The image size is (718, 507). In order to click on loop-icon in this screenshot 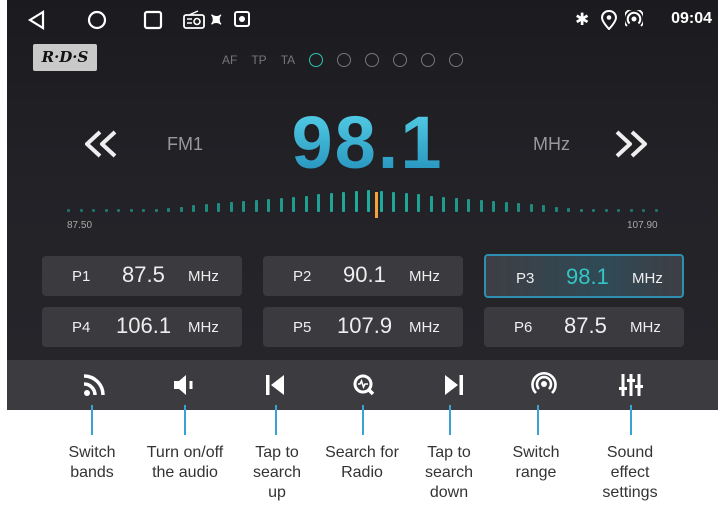, I will do `click(372, 60)`.